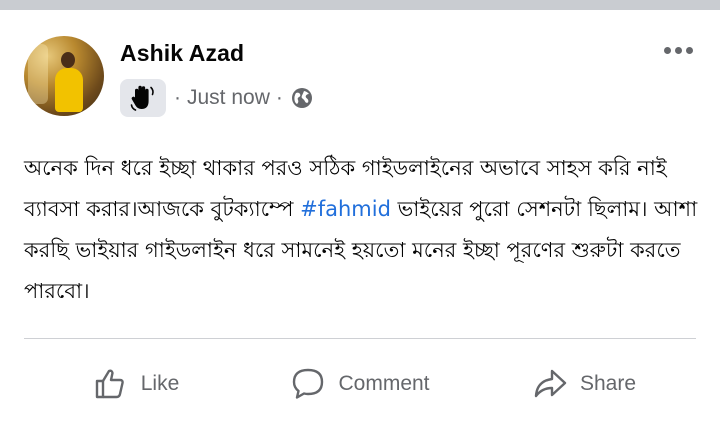  I want to click on share-arrow-icon, so click(550, 383).